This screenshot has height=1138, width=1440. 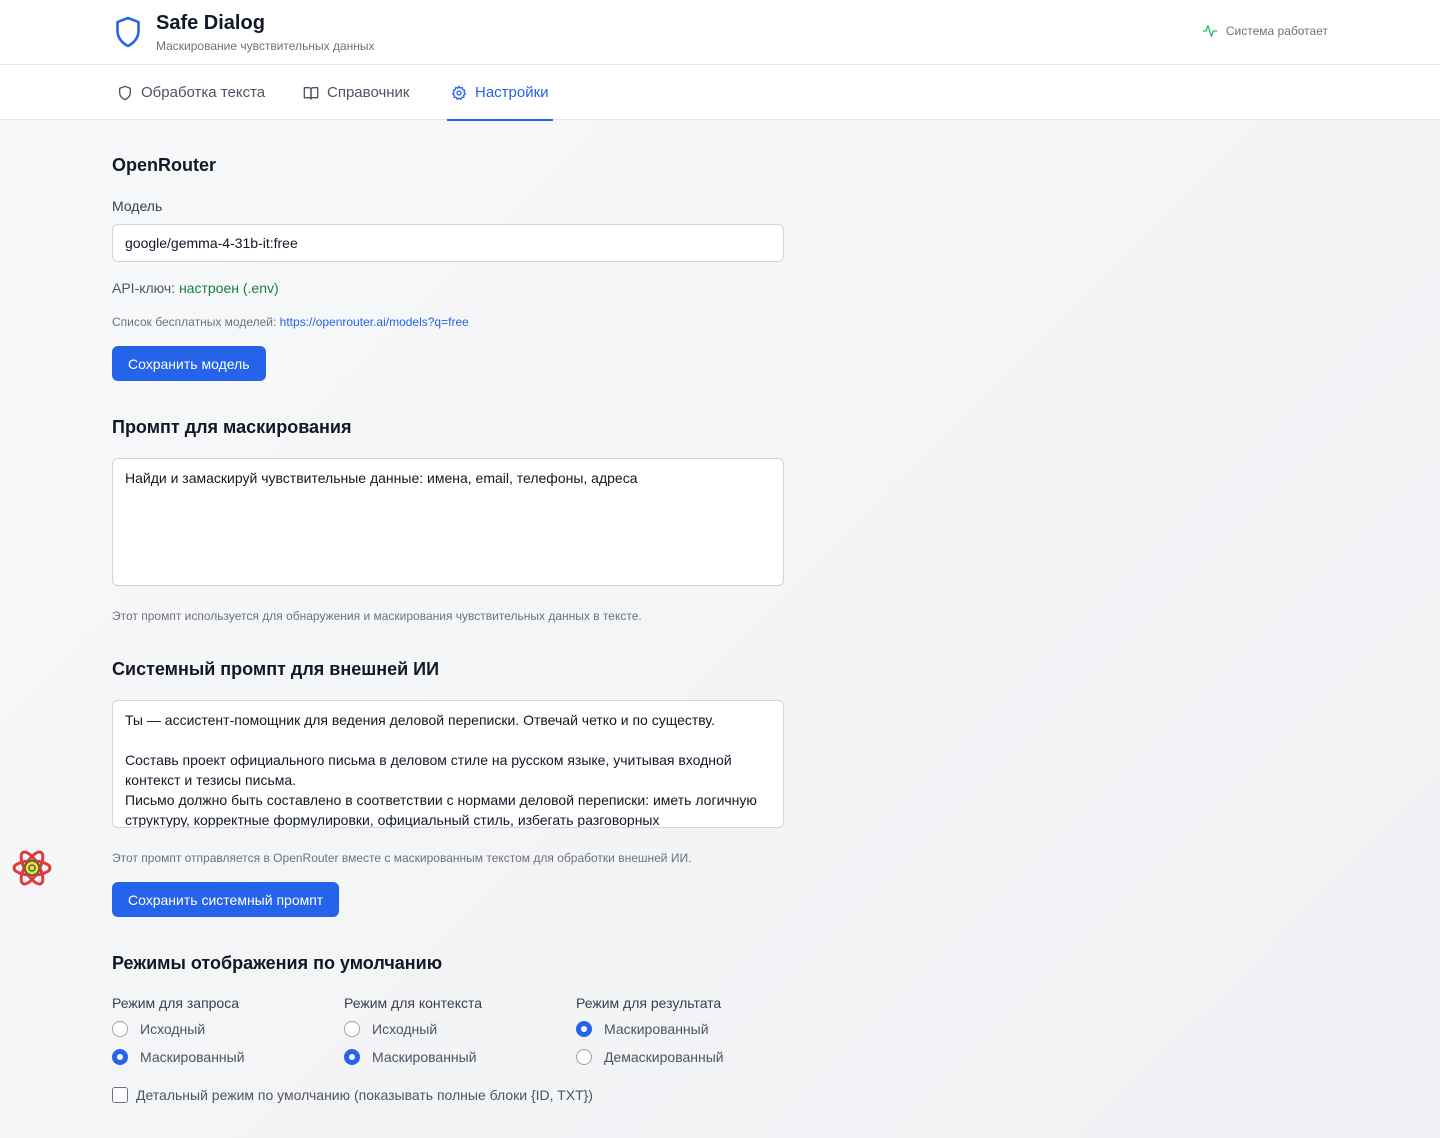 What do you see at coordinates (232, 427) in the screenshot?
I see `mask-prompt-heading: Промпт для маскирования` at bounding box center [232, 427].